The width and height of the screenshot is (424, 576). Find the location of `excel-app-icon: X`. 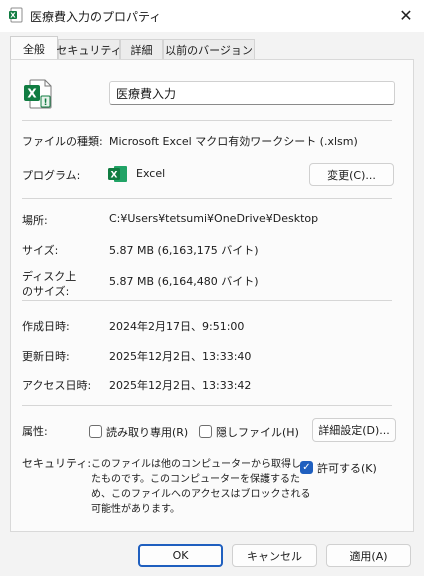

excel-app-icon: X is located at coordinates (117, 174).